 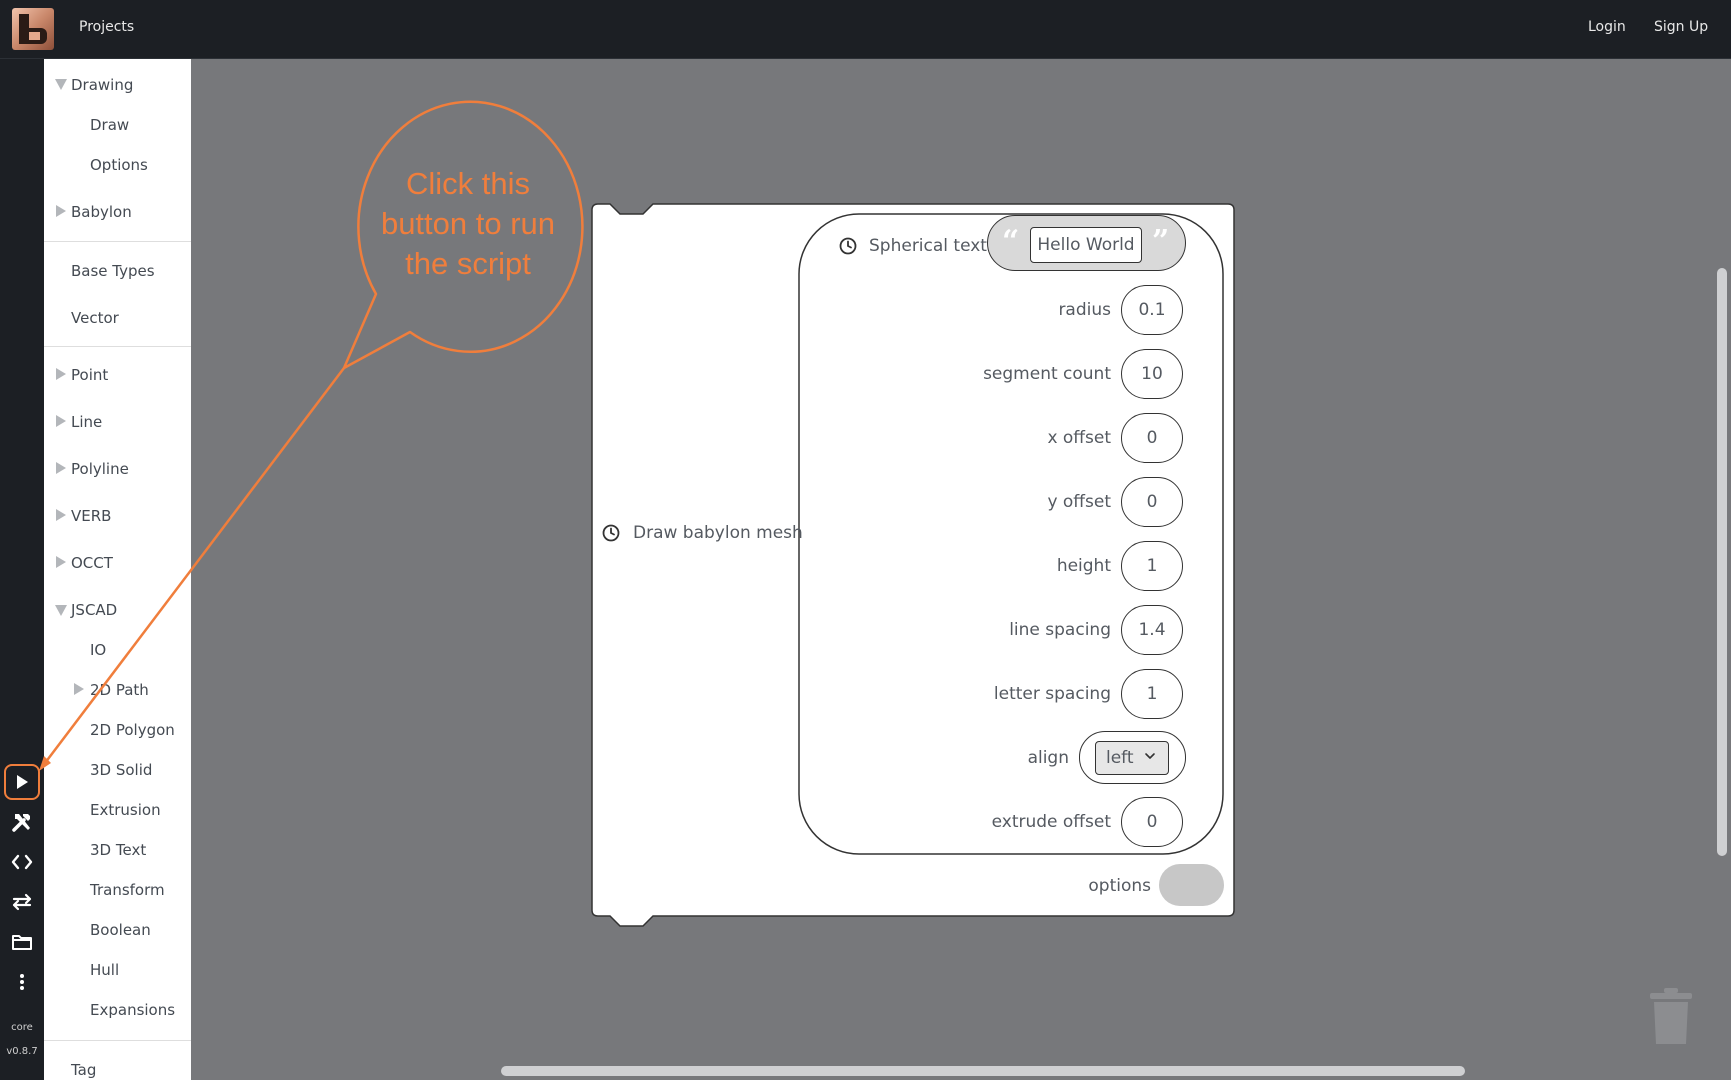 I want to click on trash-icon, so click(x=1671, y=1017).